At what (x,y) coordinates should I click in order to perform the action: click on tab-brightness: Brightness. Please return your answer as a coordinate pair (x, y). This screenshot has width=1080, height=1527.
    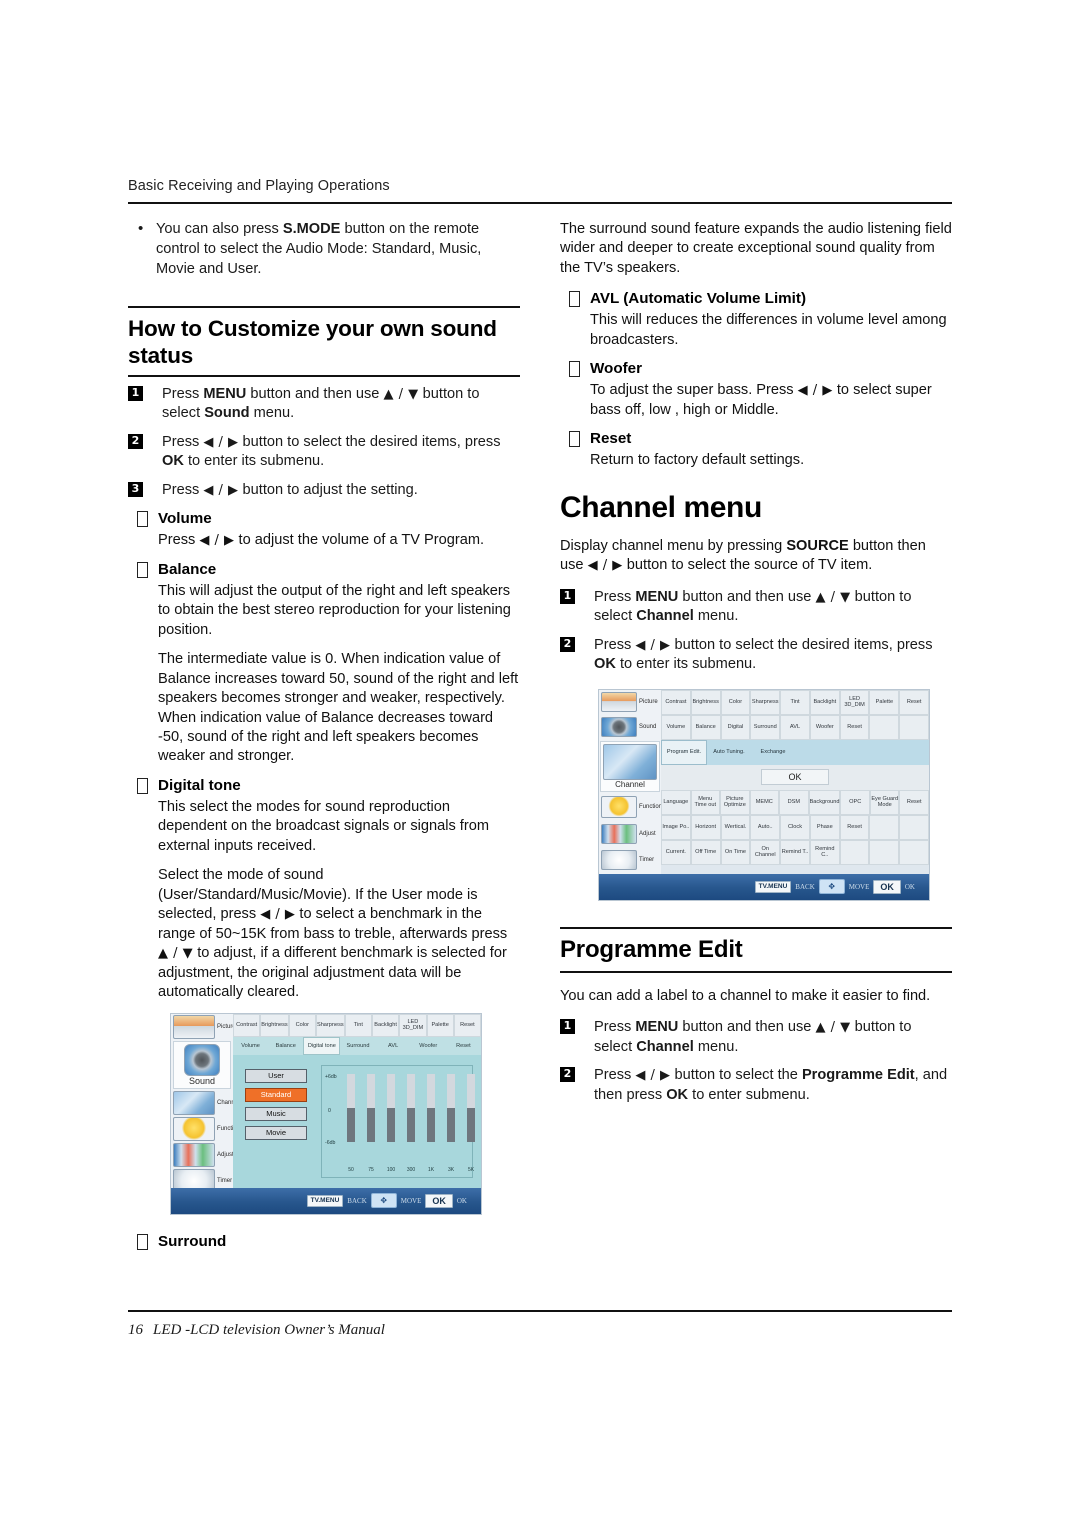
    Looking at the image, I should click on (274, 1025).